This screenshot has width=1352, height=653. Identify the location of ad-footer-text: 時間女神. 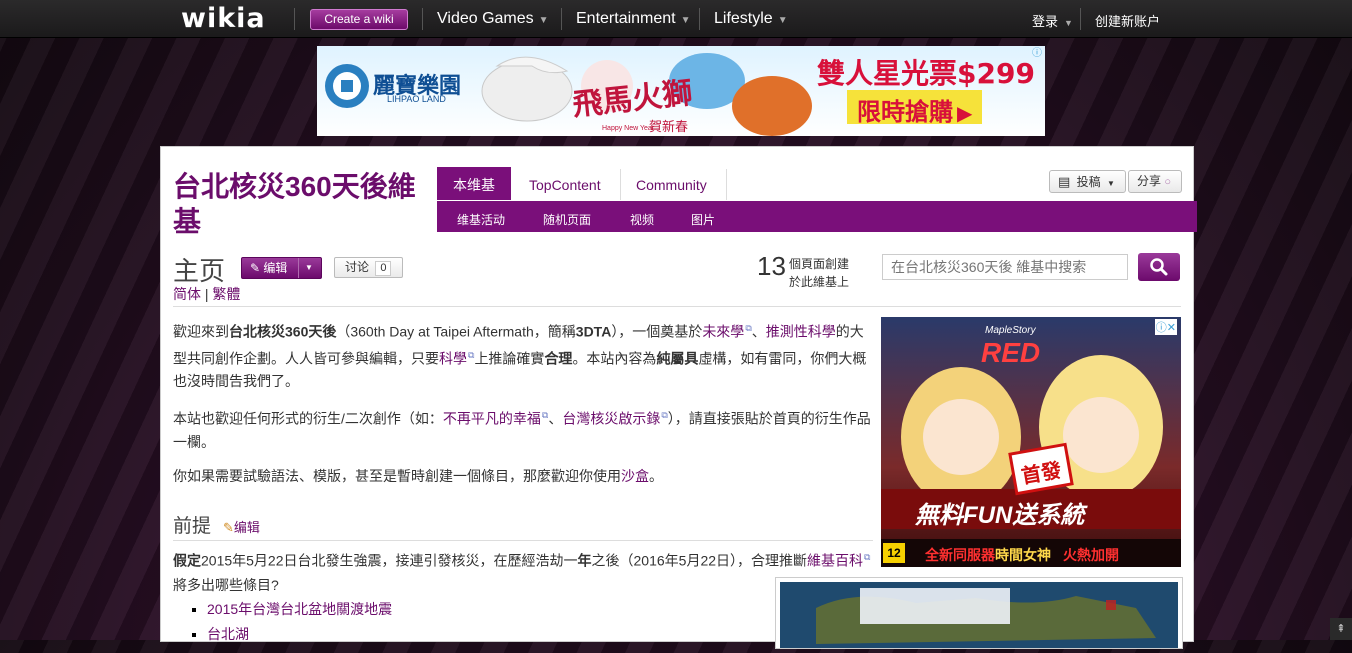
(1023, 555).